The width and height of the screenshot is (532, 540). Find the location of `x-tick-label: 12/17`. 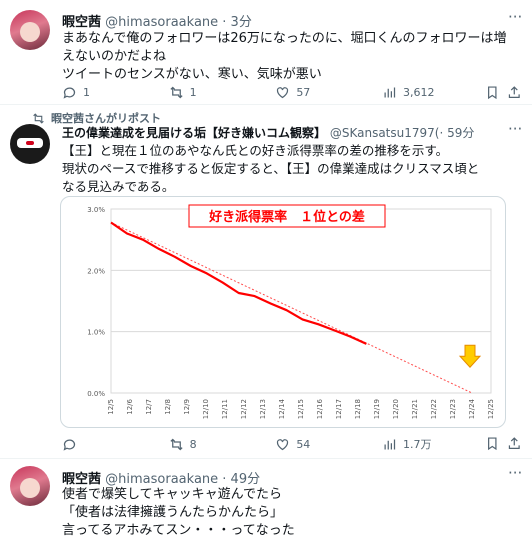

x-tick-label: 12/17 is located at coordinates (339, 409).